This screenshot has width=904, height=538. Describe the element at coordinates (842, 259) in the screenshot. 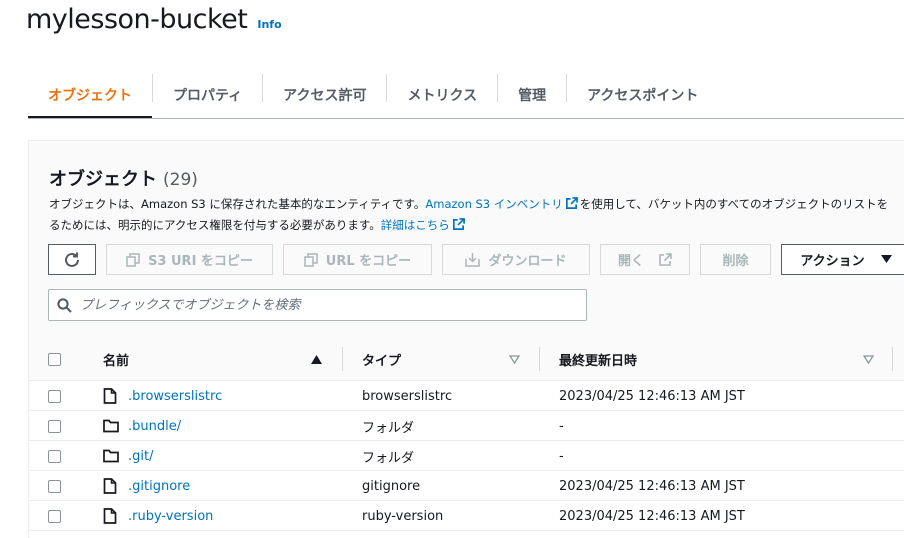

I see `actions-dropdown: アクション` at that location.